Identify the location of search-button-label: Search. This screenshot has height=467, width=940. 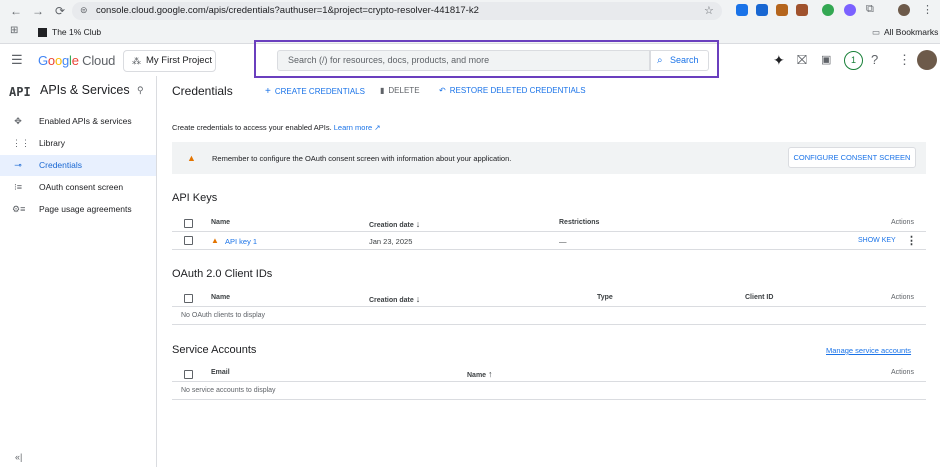
(684, 60).